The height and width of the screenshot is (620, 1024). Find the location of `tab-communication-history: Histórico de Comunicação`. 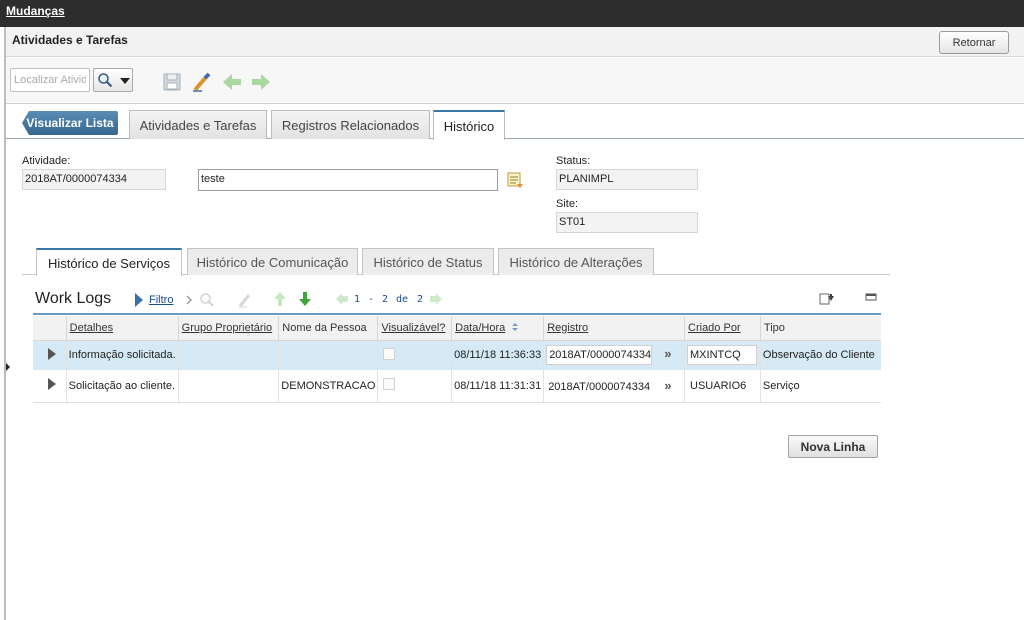

tab-communication-history: Histórico de Comunicação is located at coordinates (272, 261).